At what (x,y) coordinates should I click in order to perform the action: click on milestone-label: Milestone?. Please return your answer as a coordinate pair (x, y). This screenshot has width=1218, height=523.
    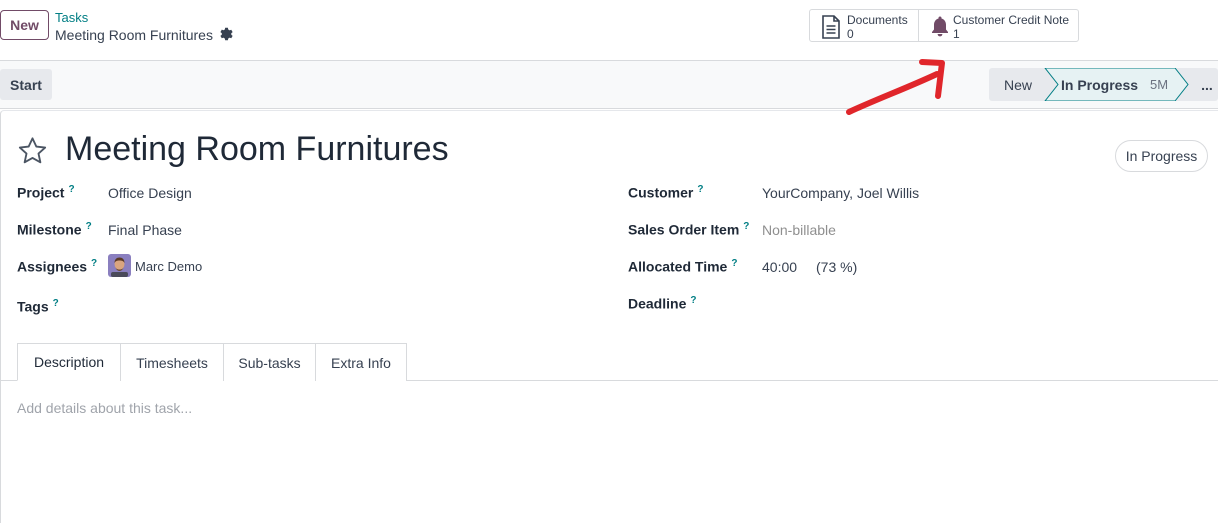
    Looking at the image, I should click on (54, 229).